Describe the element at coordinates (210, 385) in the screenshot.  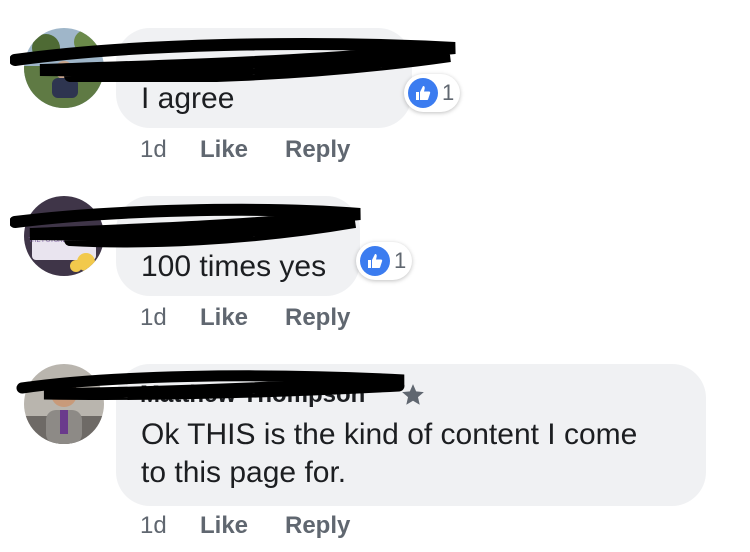
I see `name-redaction` at that location.